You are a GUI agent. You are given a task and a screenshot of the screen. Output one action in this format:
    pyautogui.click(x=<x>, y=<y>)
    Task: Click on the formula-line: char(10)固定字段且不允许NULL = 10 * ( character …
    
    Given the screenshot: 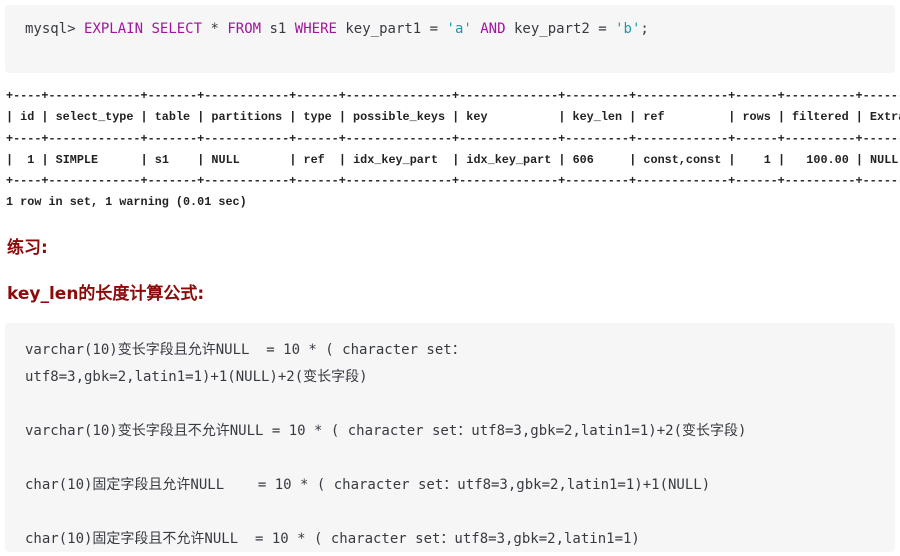 What is the action you would take?
    pyautogui.click(x=332, y=539)
    